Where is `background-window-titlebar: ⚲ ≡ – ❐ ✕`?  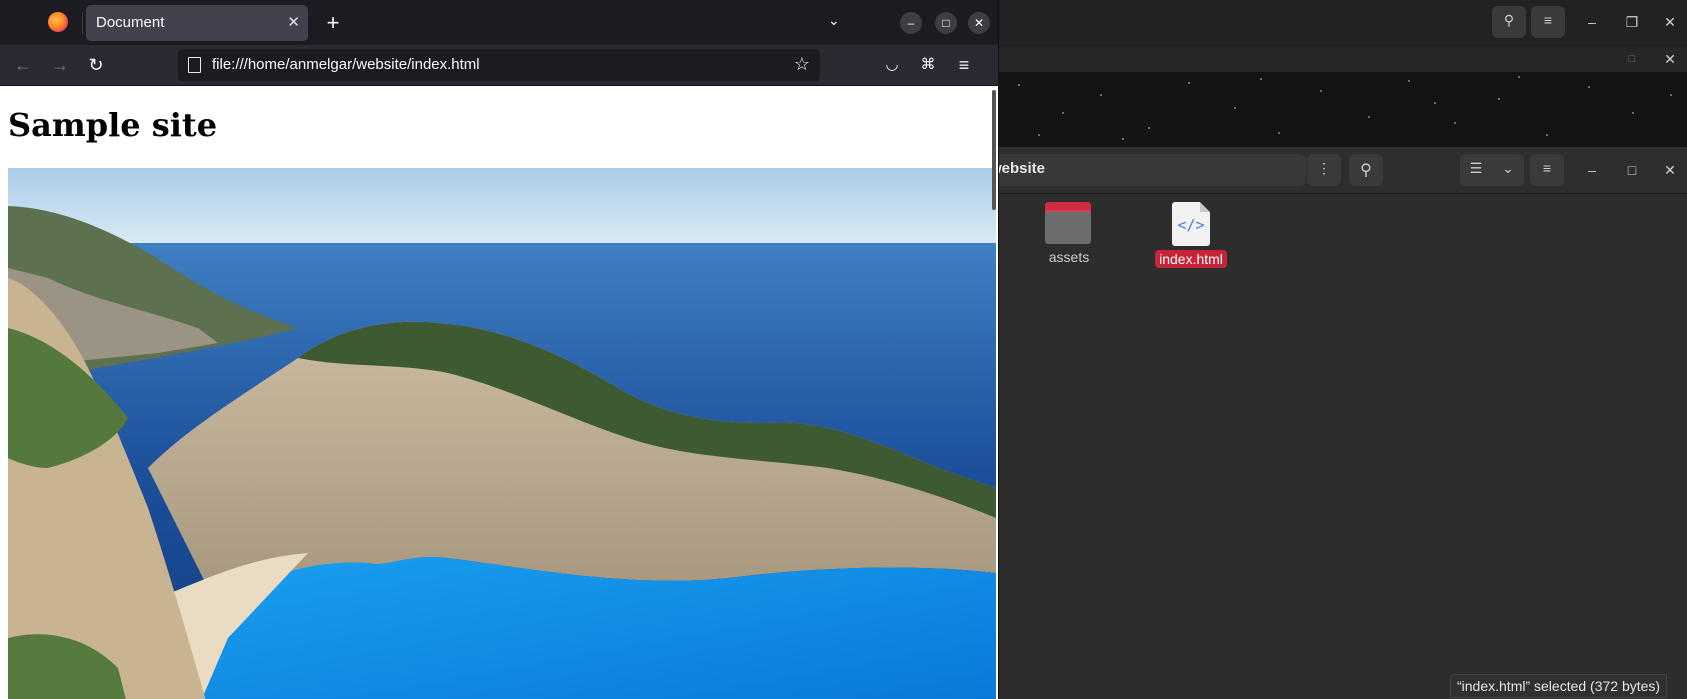 background-window-titlebar: ⚲ ≡ – ❐ ✕ is located at coordinates (1342, 23).